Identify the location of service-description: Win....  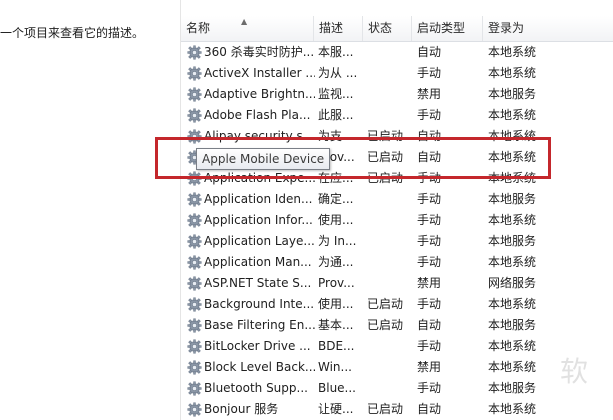
(335, 367).